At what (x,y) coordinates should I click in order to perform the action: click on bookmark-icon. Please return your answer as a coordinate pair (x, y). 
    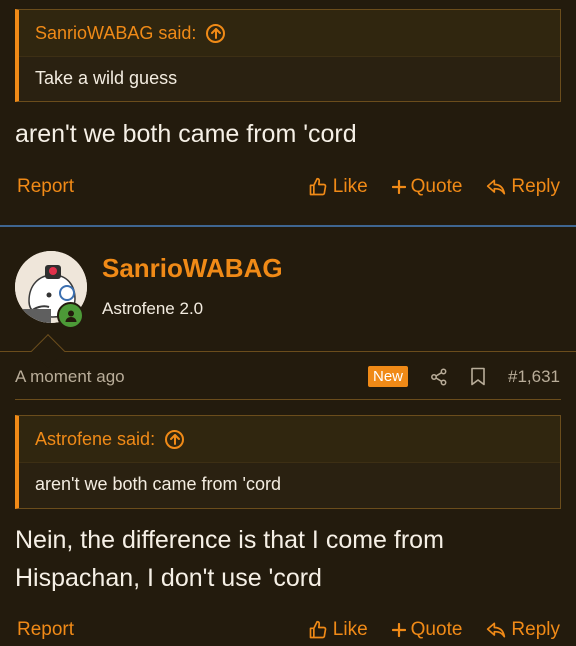
    Looking at the image, I should click on (478, 376).